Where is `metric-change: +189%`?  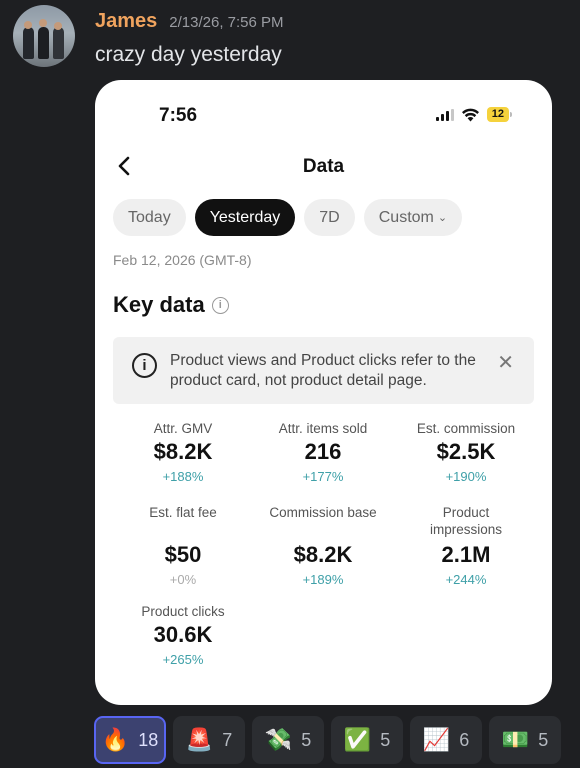 metric-change: +189% is located at coordinates (323, 579).